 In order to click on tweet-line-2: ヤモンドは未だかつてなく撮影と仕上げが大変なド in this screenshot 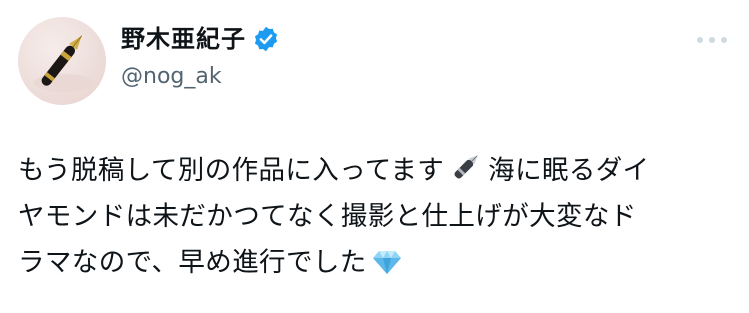, I will do `click(327, 216)`.